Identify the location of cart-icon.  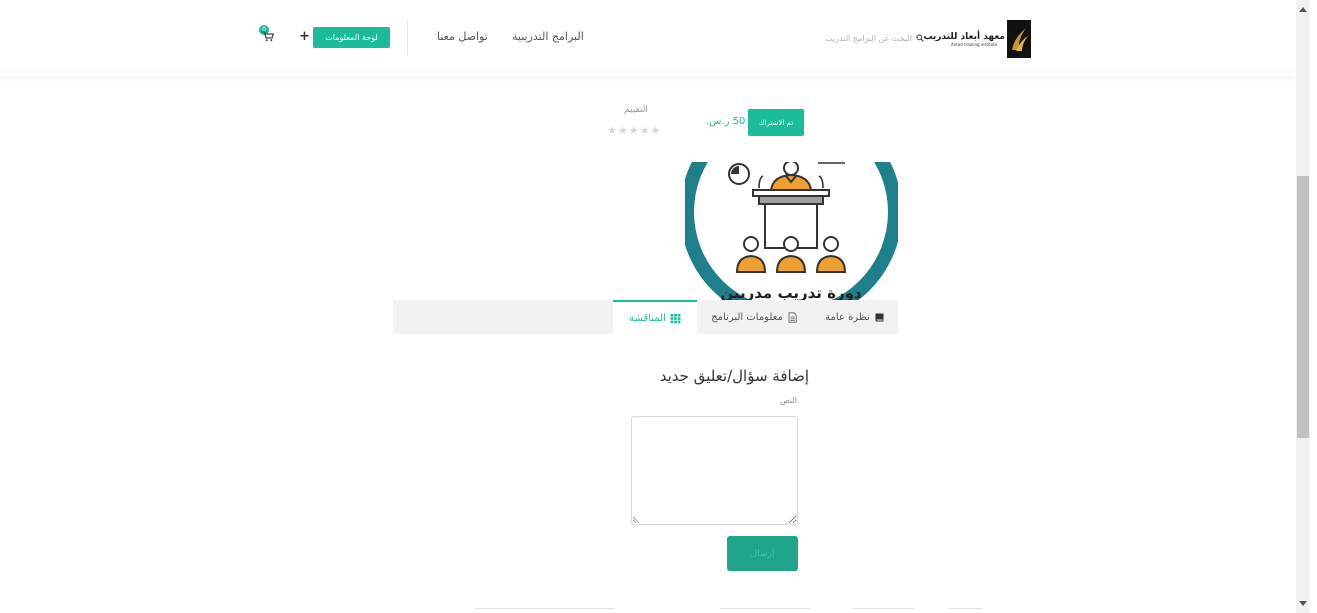
(268, 36).